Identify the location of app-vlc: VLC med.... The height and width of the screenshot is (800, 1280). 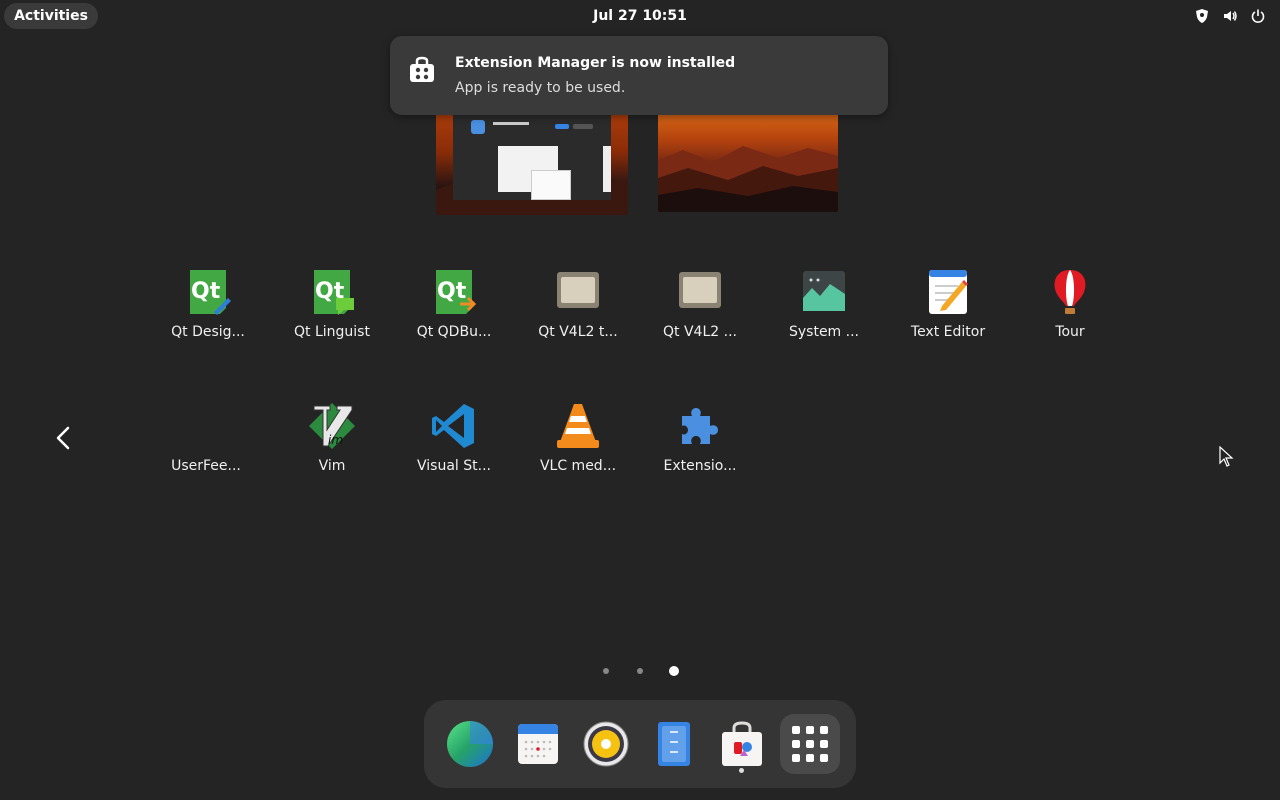
(578, 447).